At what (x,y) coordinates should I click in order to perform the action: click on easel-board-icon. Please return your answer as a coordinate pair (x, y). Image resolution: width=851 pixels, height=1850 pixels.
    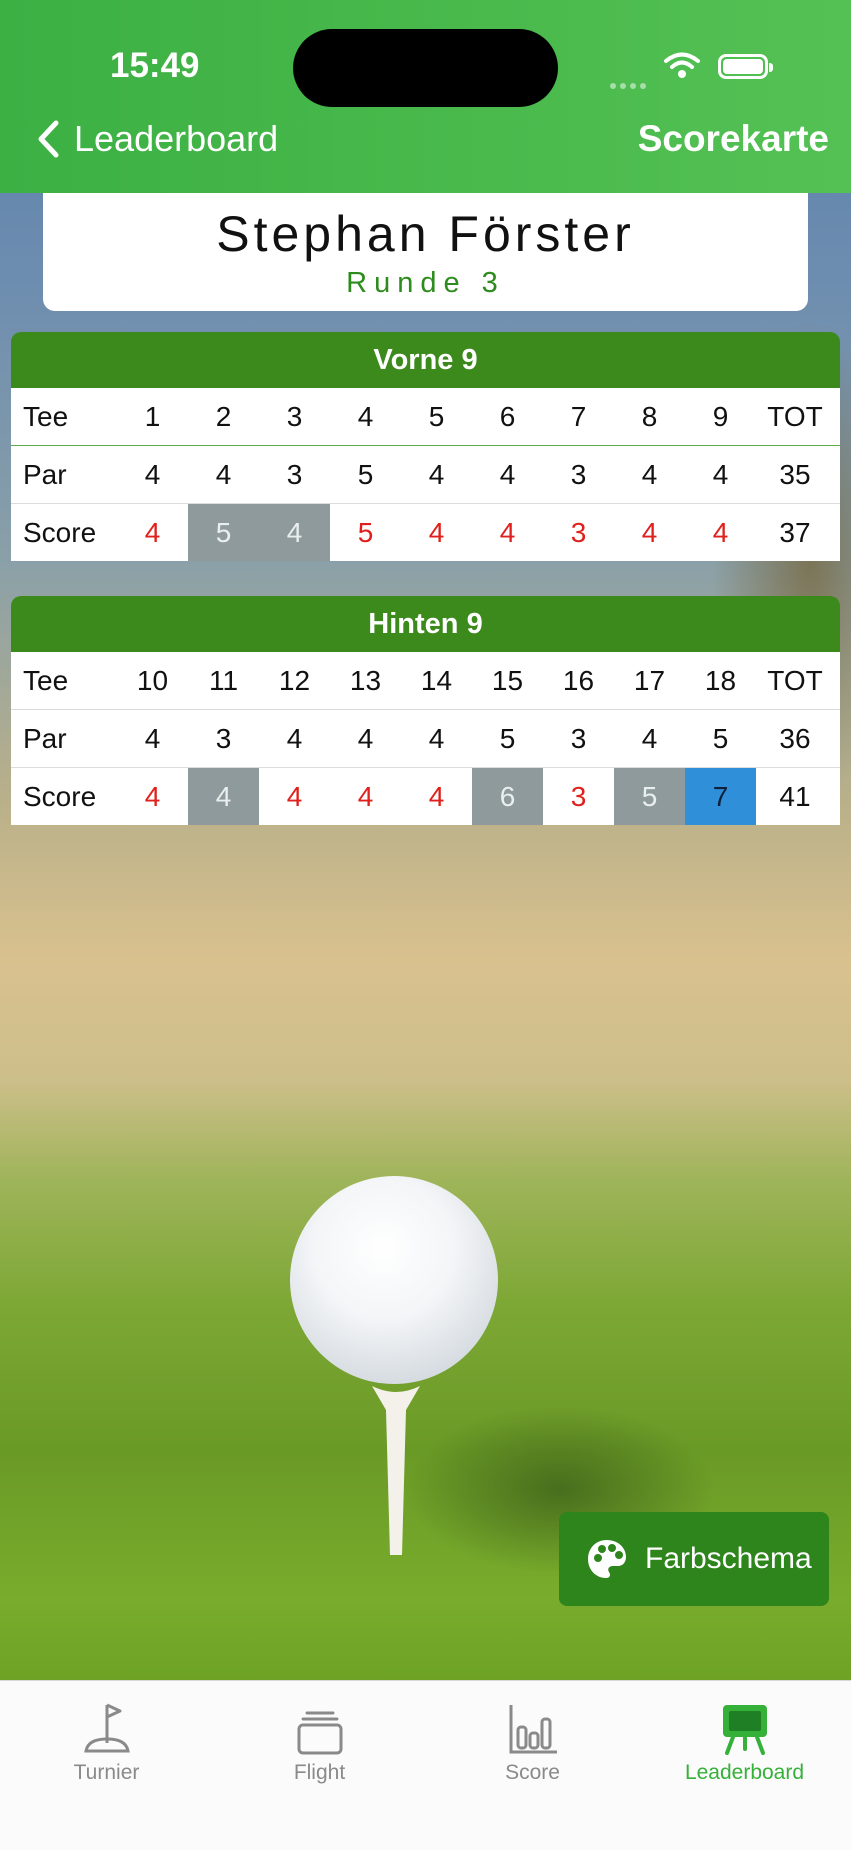
    Looking at the image, I should click on (744, 1730).